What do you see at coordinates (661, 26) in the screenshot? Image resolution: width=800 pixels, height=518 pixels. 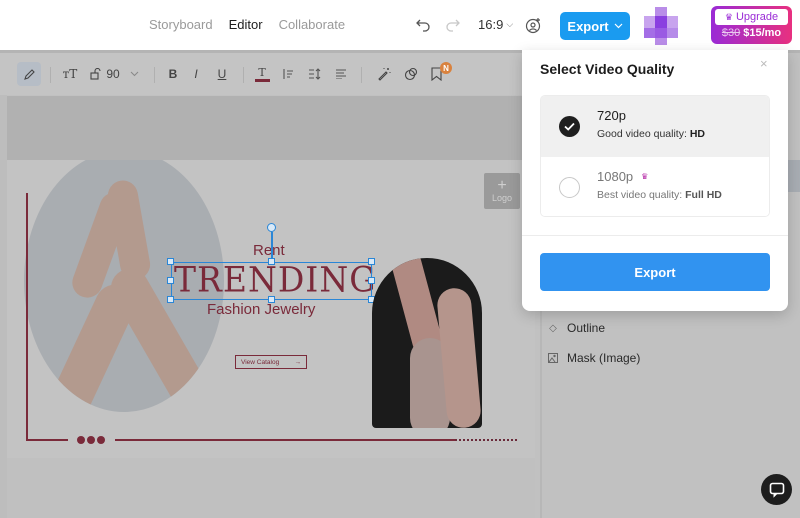 I see `user-avatar` at bounding box center [661, 26].